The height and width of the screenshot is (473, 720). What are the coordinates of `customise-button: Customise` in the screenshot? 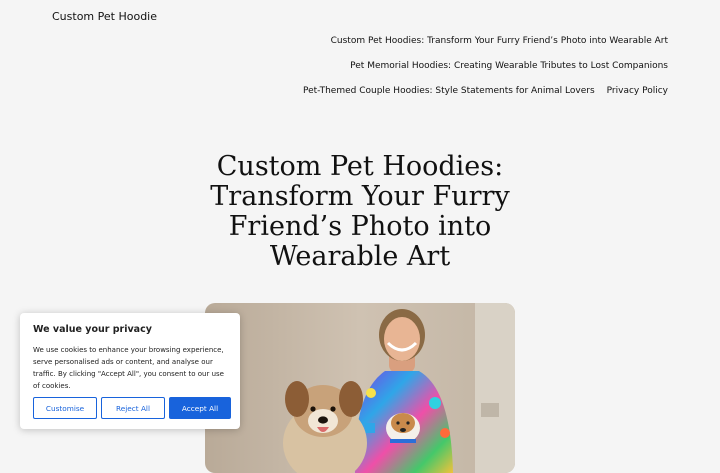 It's located at (65, 408).